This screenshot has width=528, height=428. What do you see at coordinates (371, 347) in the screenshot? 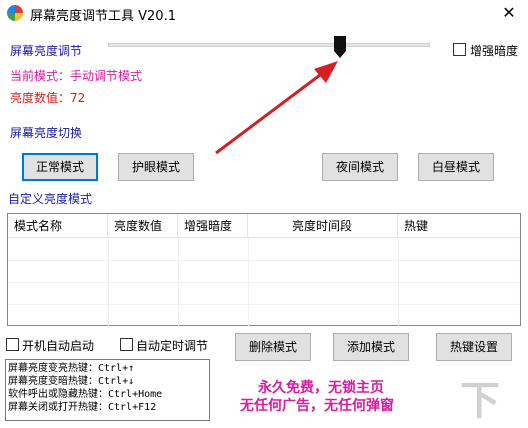
I see `add-mode-button: 添加模式` at bounding box center [371, 347].